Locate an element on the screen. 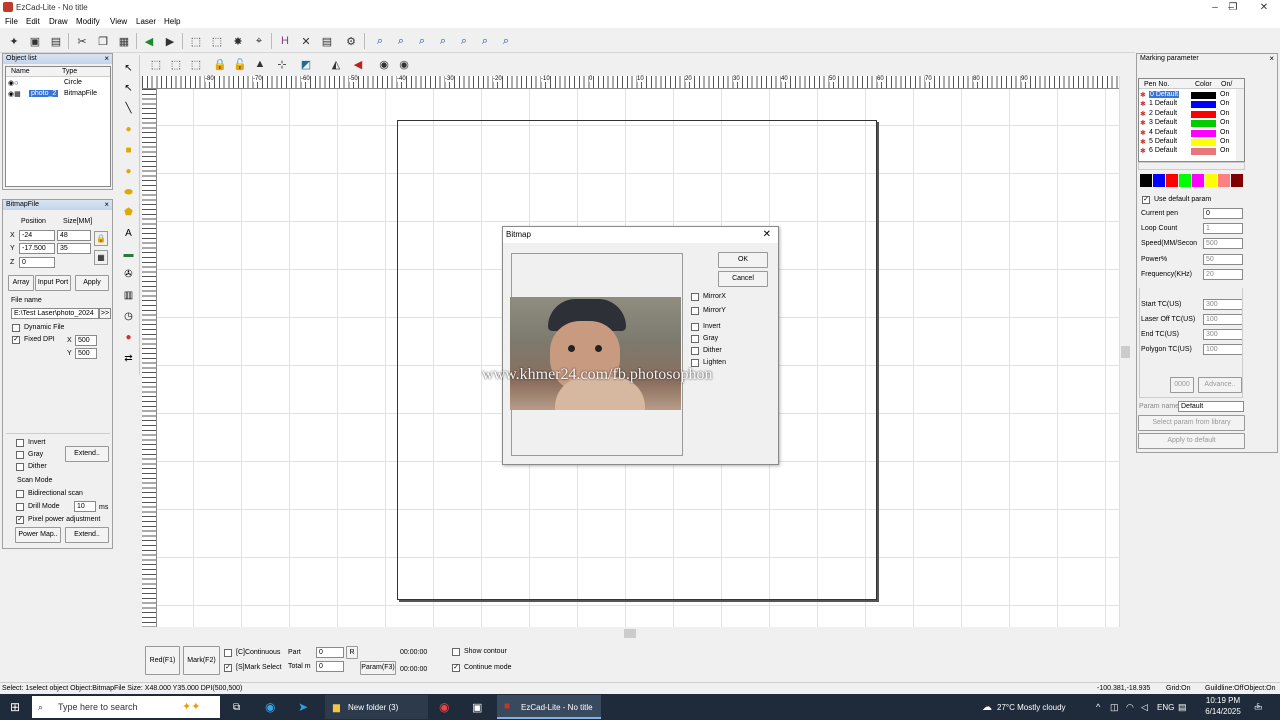  power-map-button: Power Map.. is located at coordinates (38, 535).